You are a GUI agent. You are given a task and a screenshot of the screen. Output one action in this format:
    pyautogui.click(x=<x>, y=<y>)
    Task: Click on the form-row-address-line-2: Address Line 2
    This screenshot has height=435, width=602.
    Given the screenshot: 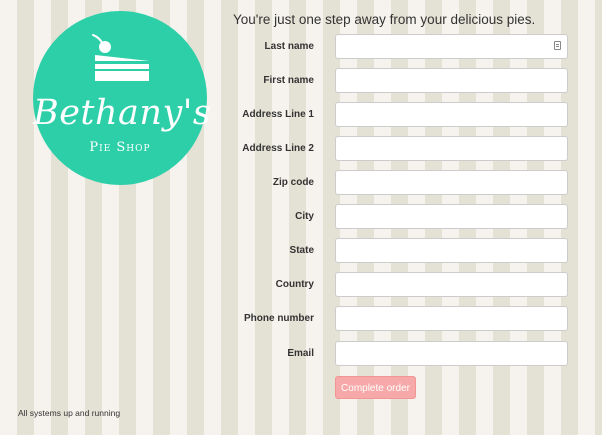 What is the action you would take?
    pyautogui.click(x=384, y=148)
    